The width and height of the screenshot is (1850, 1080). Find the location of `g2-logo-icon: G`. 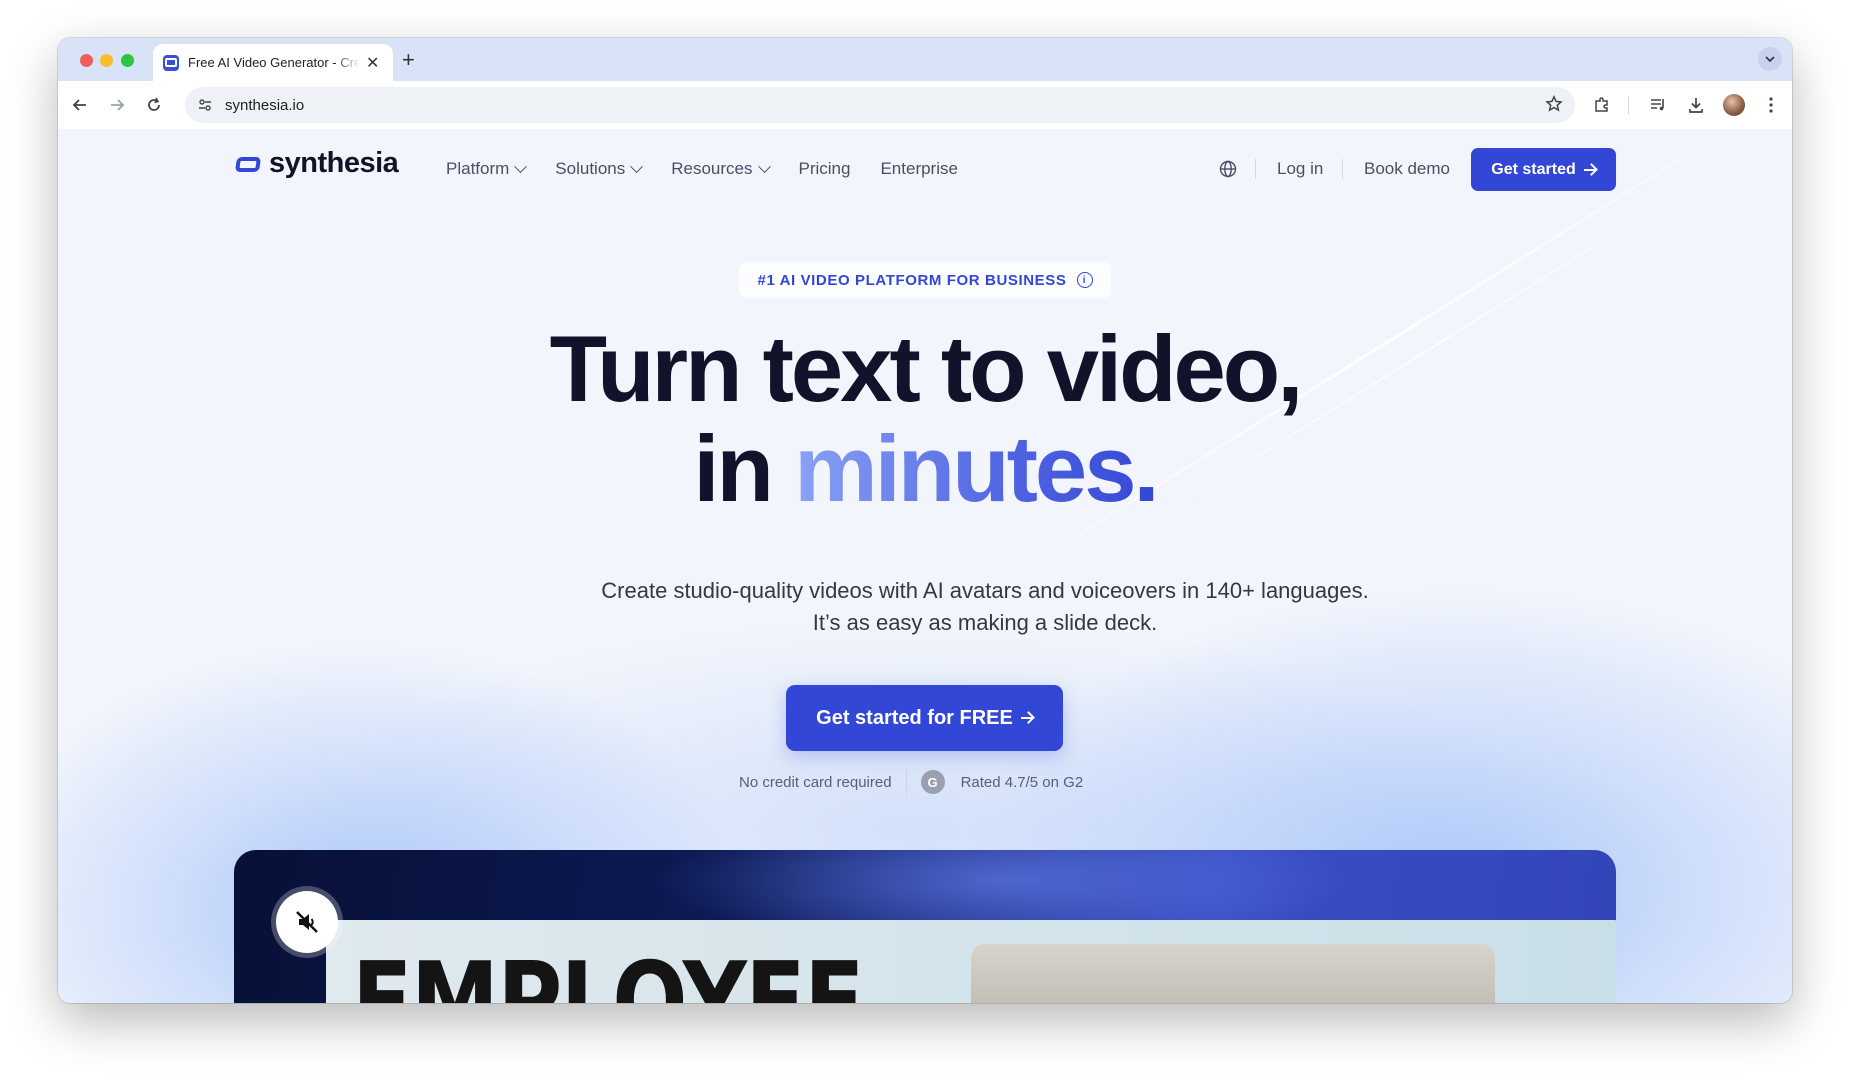

g2-logo-icon: G is located at coordinates (932, 782).